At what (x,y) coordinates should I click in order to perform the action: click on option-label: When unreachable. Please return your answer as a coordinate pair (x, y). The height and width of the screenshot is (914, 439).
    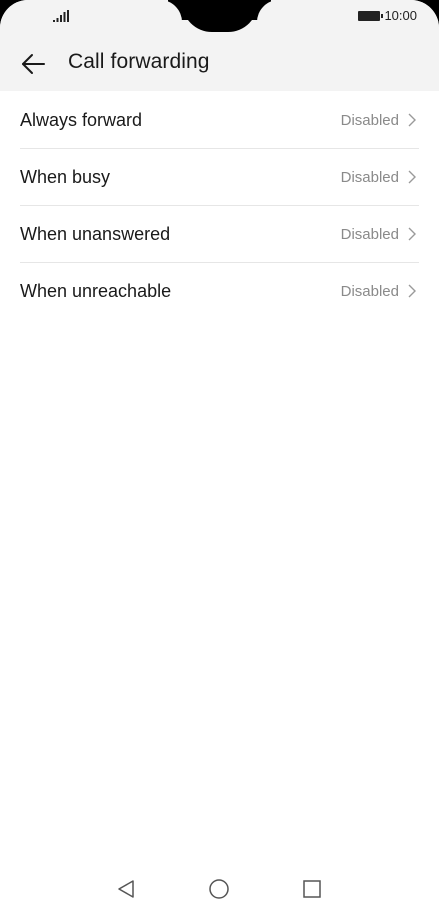
    Looking at the image, I should click on (96, 290).